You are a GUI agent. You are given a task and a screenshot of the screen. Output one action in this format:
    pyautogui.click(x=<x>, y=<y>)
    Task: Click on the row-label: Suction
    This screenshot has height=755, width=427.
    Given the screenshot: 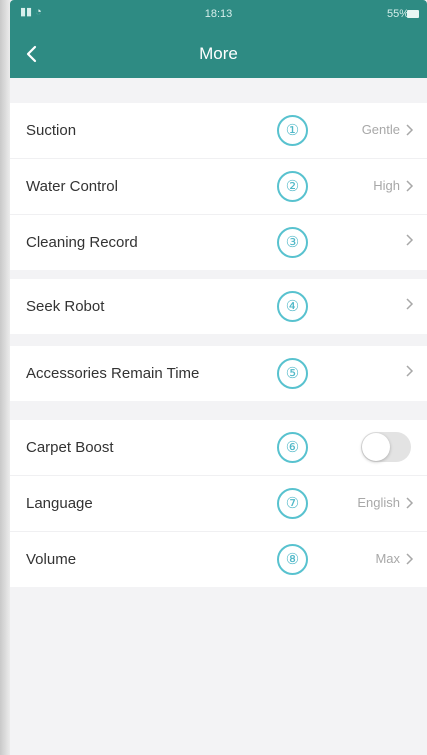 What is the action you would take?
    pyautogui.click(x=51, y=130)
    